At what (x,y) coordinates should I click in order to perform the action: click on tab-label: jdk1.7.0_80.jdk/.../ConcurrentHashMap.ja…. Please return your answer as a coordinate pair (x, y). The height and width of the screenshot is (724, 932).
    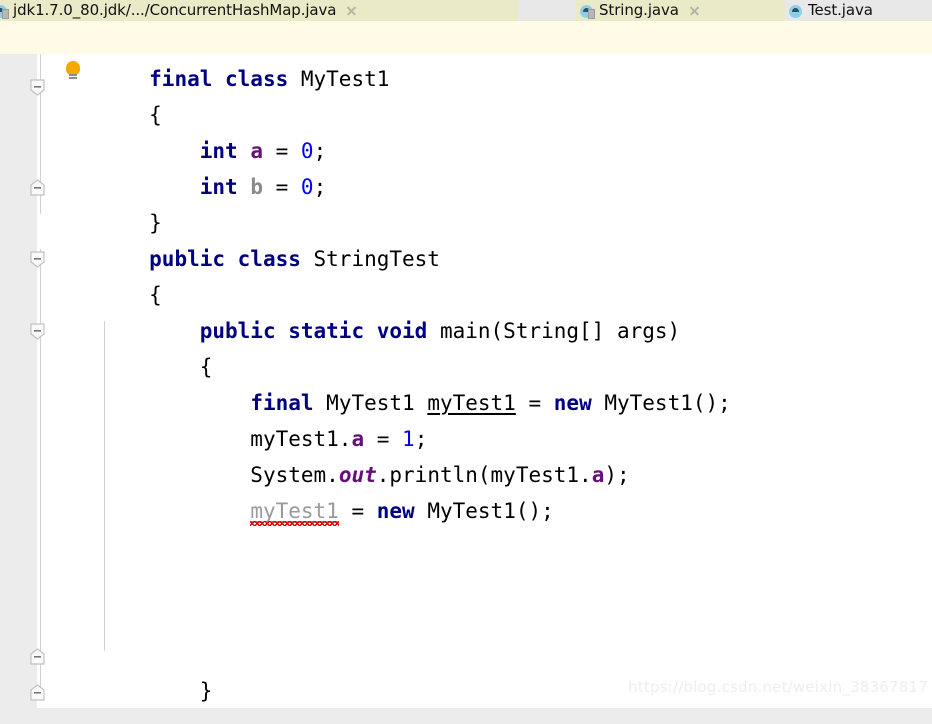
    Looking at the image, I should click on (175, 10).